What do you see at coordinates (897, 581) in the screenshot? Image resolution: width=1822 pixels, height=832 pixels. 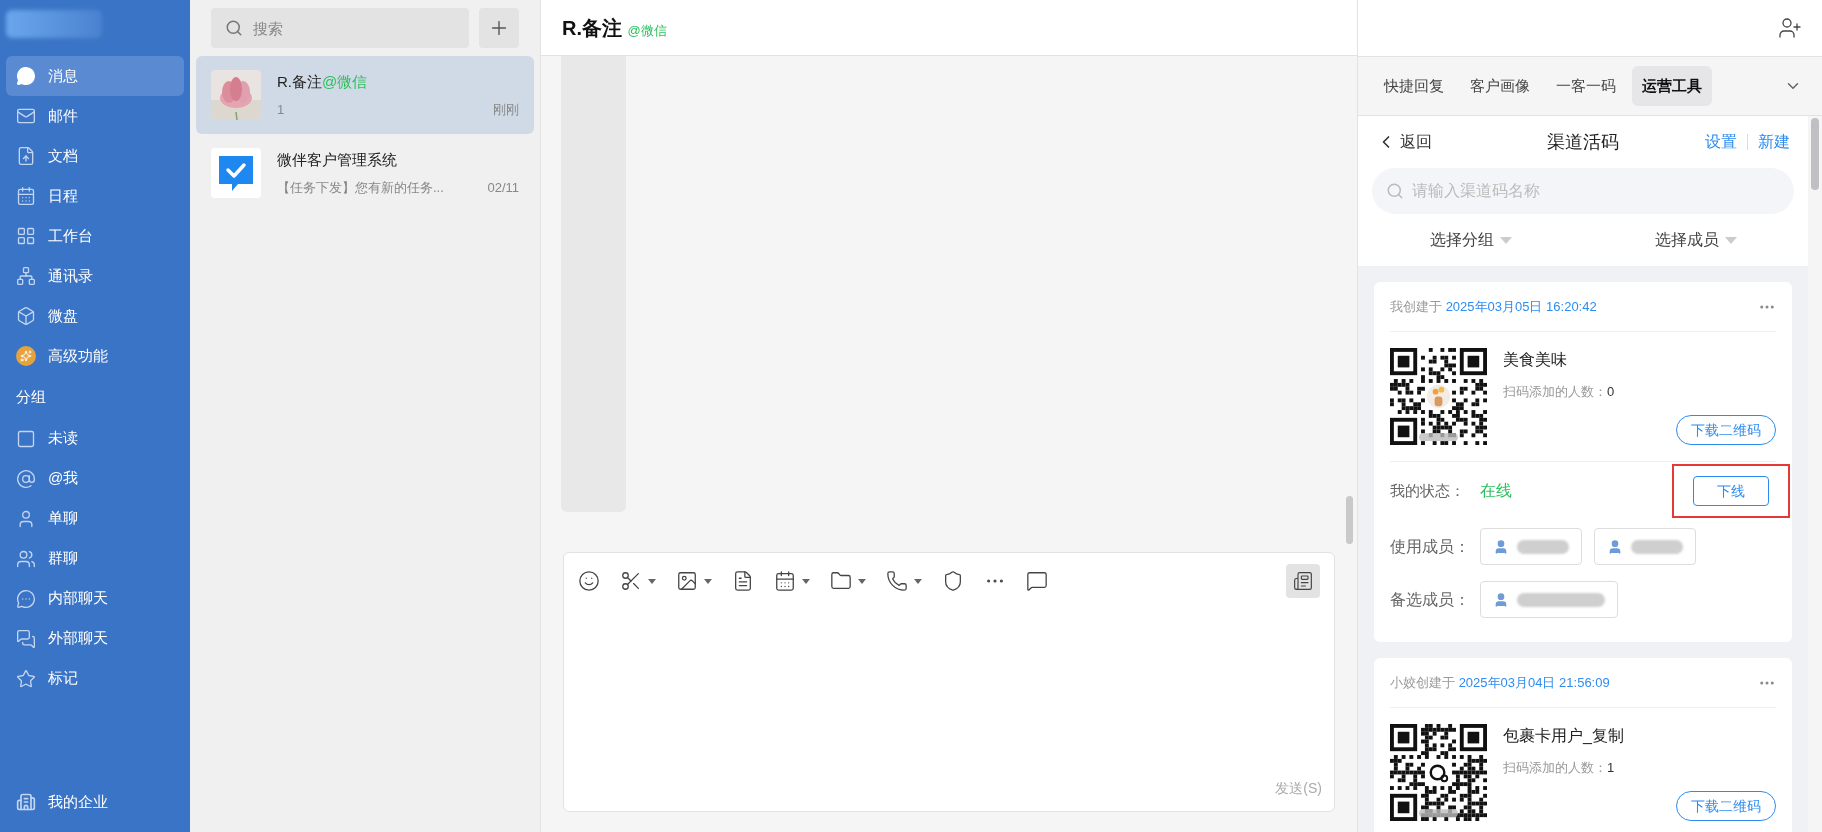 I see `phone-icon` at bounding box center [897, 581].